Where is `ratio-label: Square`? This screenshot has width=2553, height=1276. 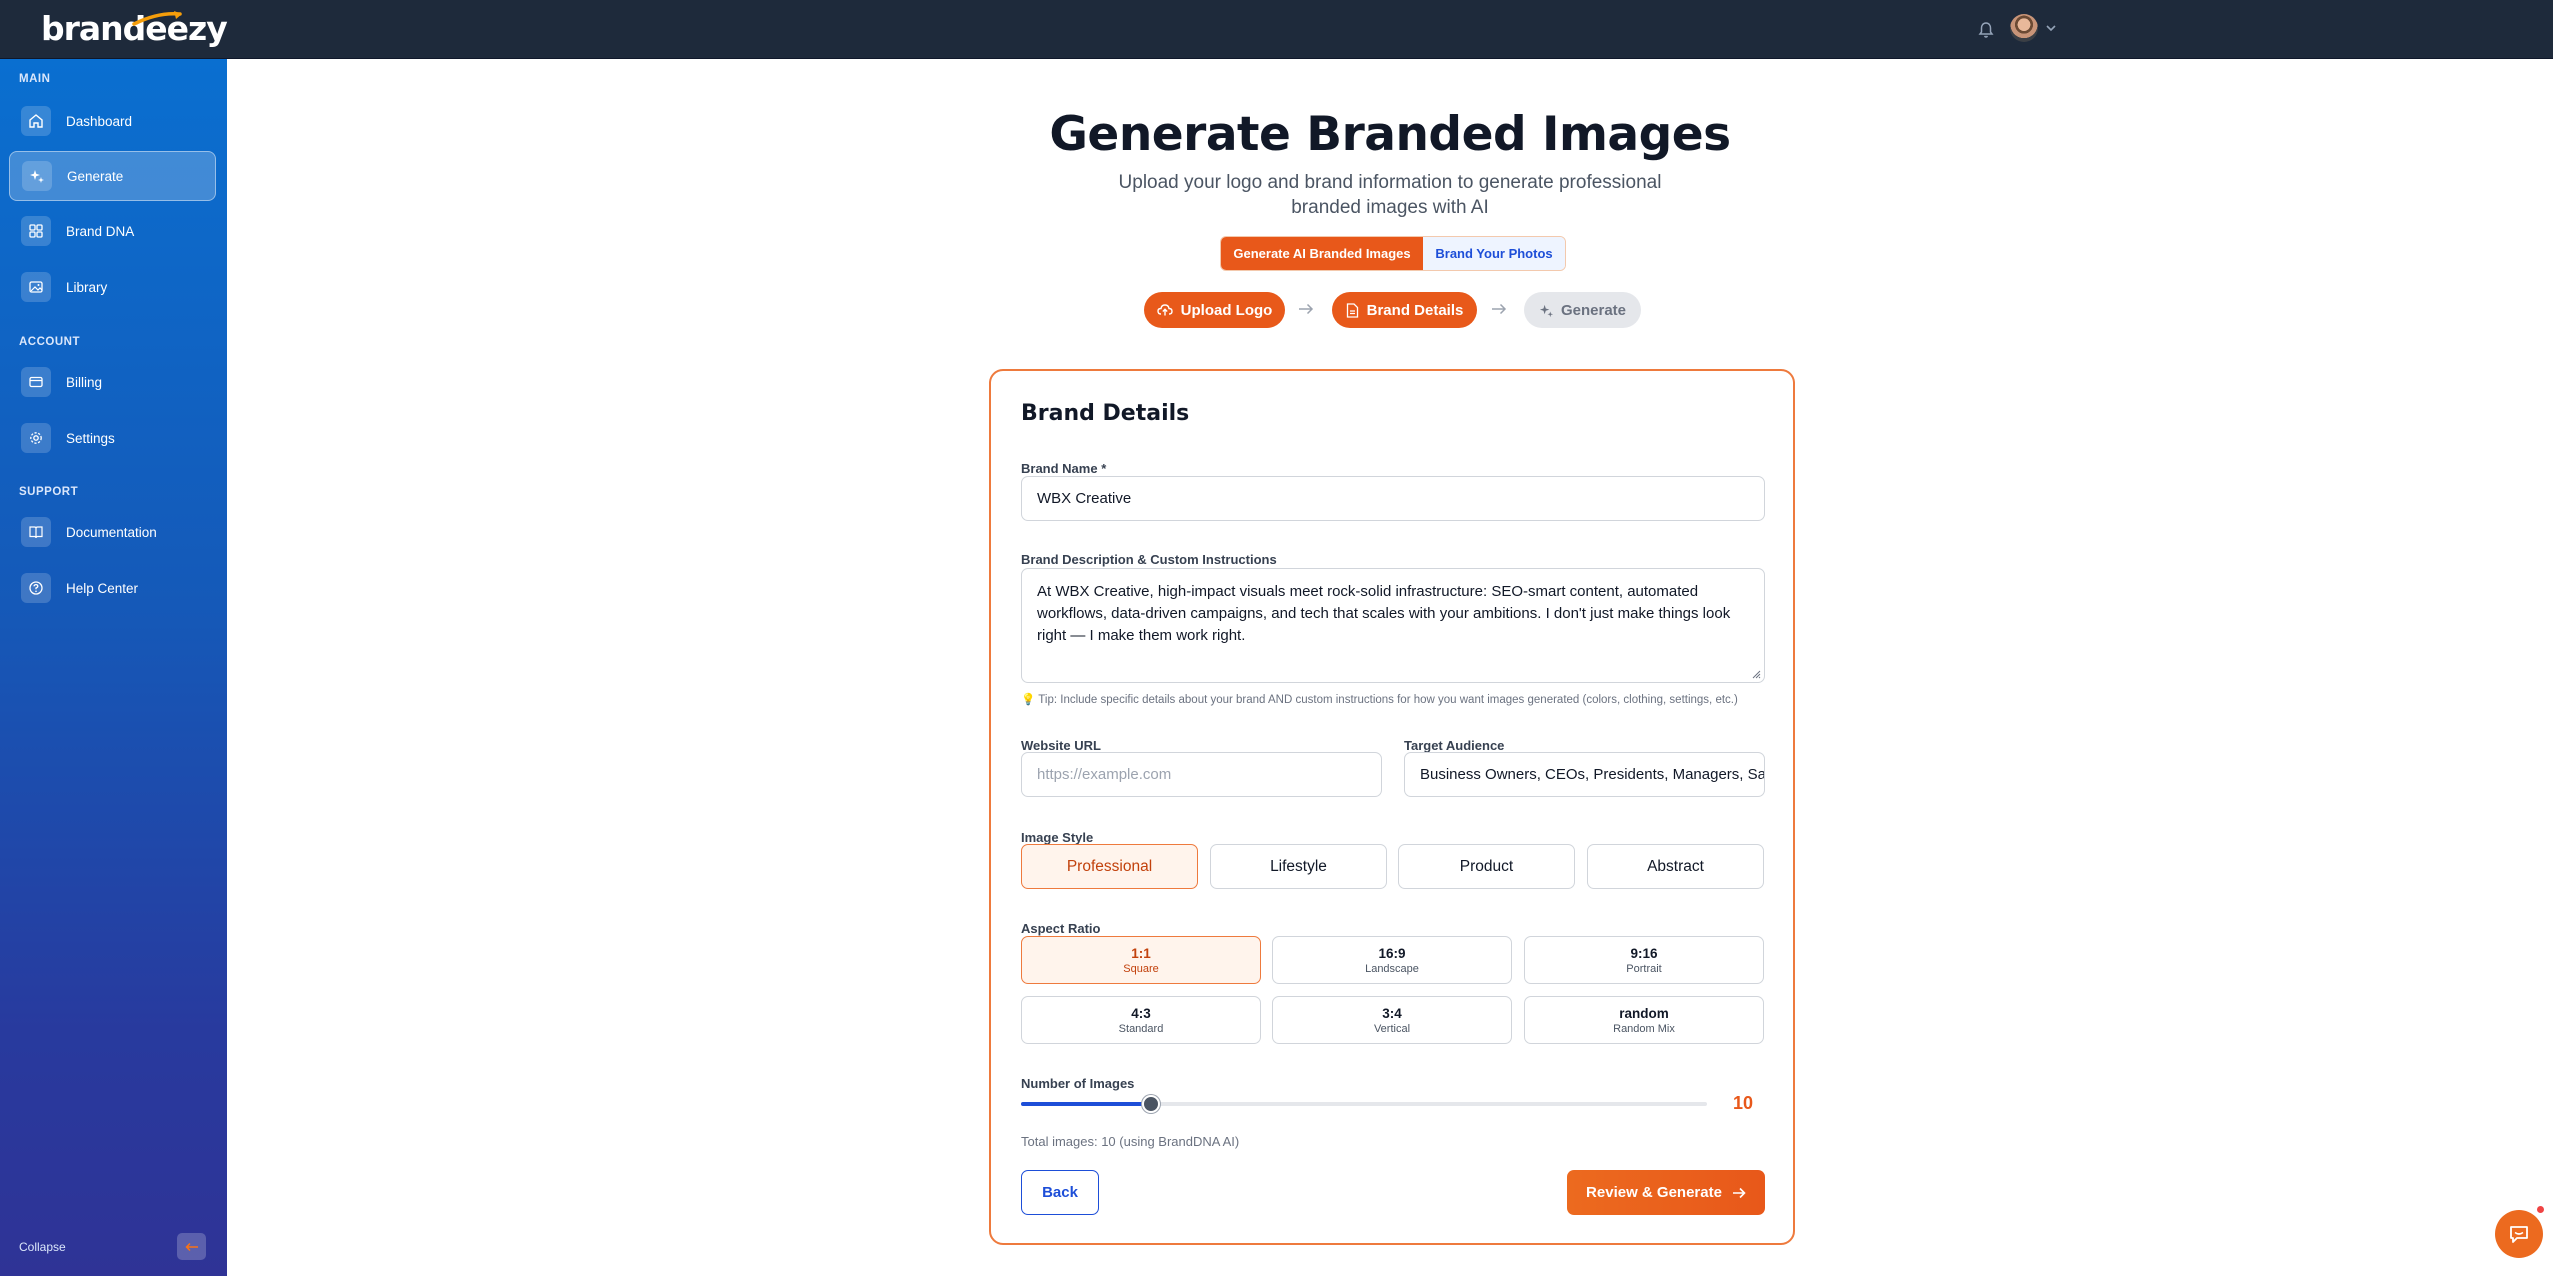 ratio-label: Square is located at coordinates (1141, 968).